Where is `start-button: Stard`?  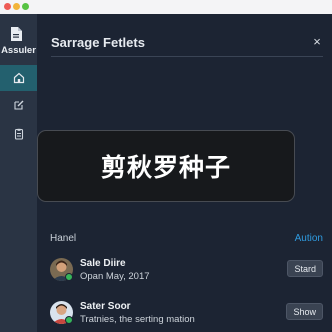
start-button: Stard is located at coordinates (305, 268).